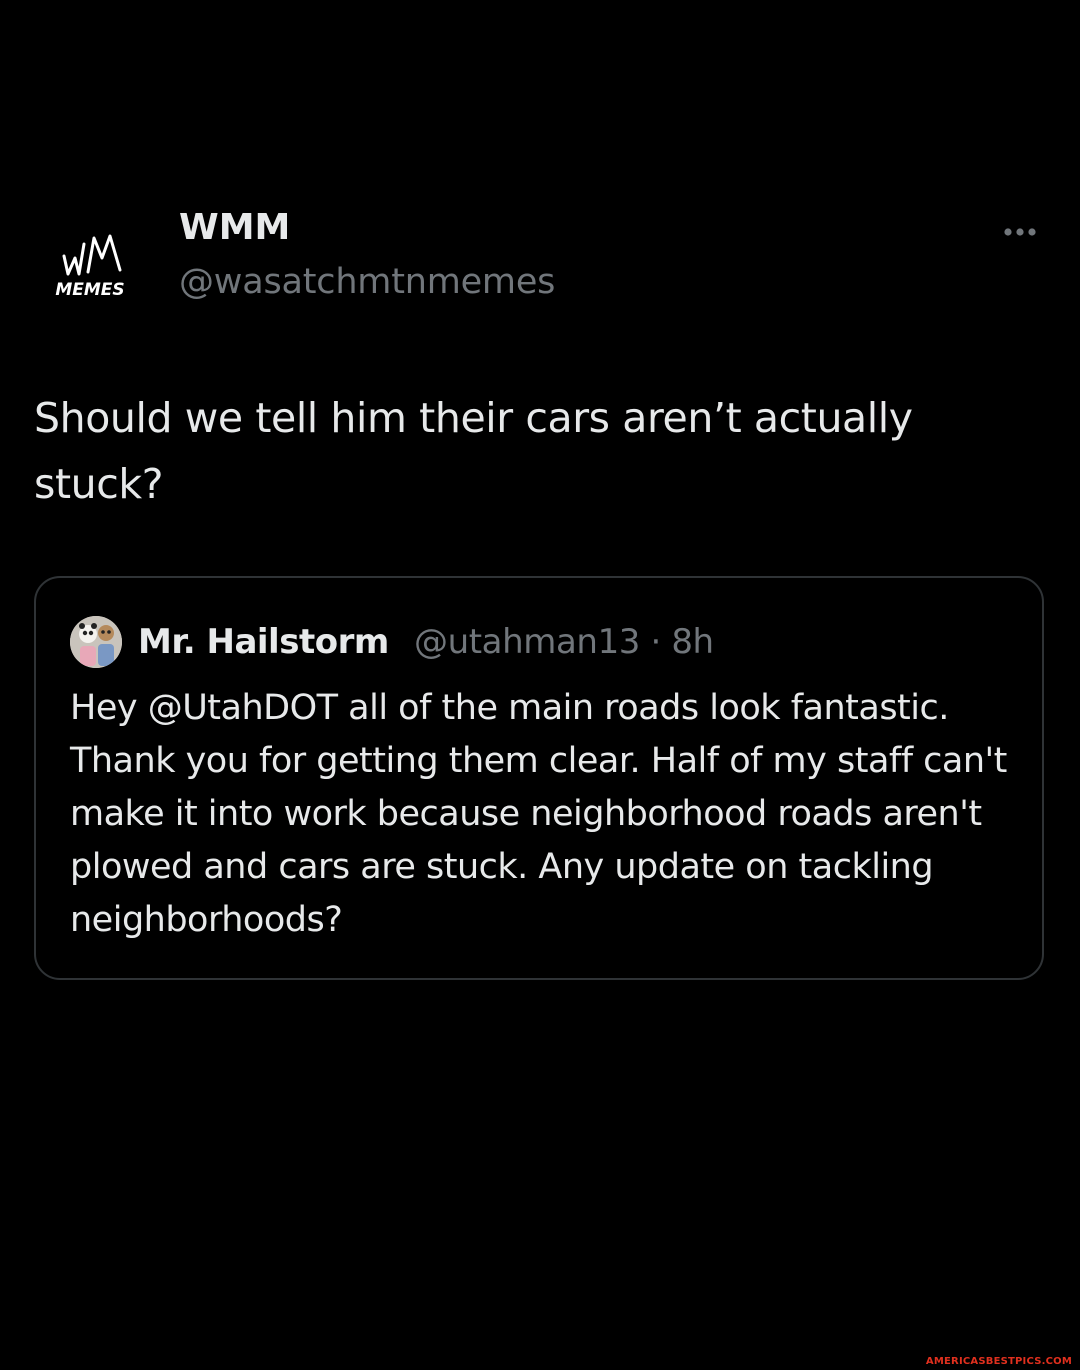 Image resolution: width=1080 pixels, height=1370 pixels. What do you see at coordinates (367, 256) in the screenshot?
I see `author-info: WMM @wasatchmtnmemes` at bounding box center [367, 256].